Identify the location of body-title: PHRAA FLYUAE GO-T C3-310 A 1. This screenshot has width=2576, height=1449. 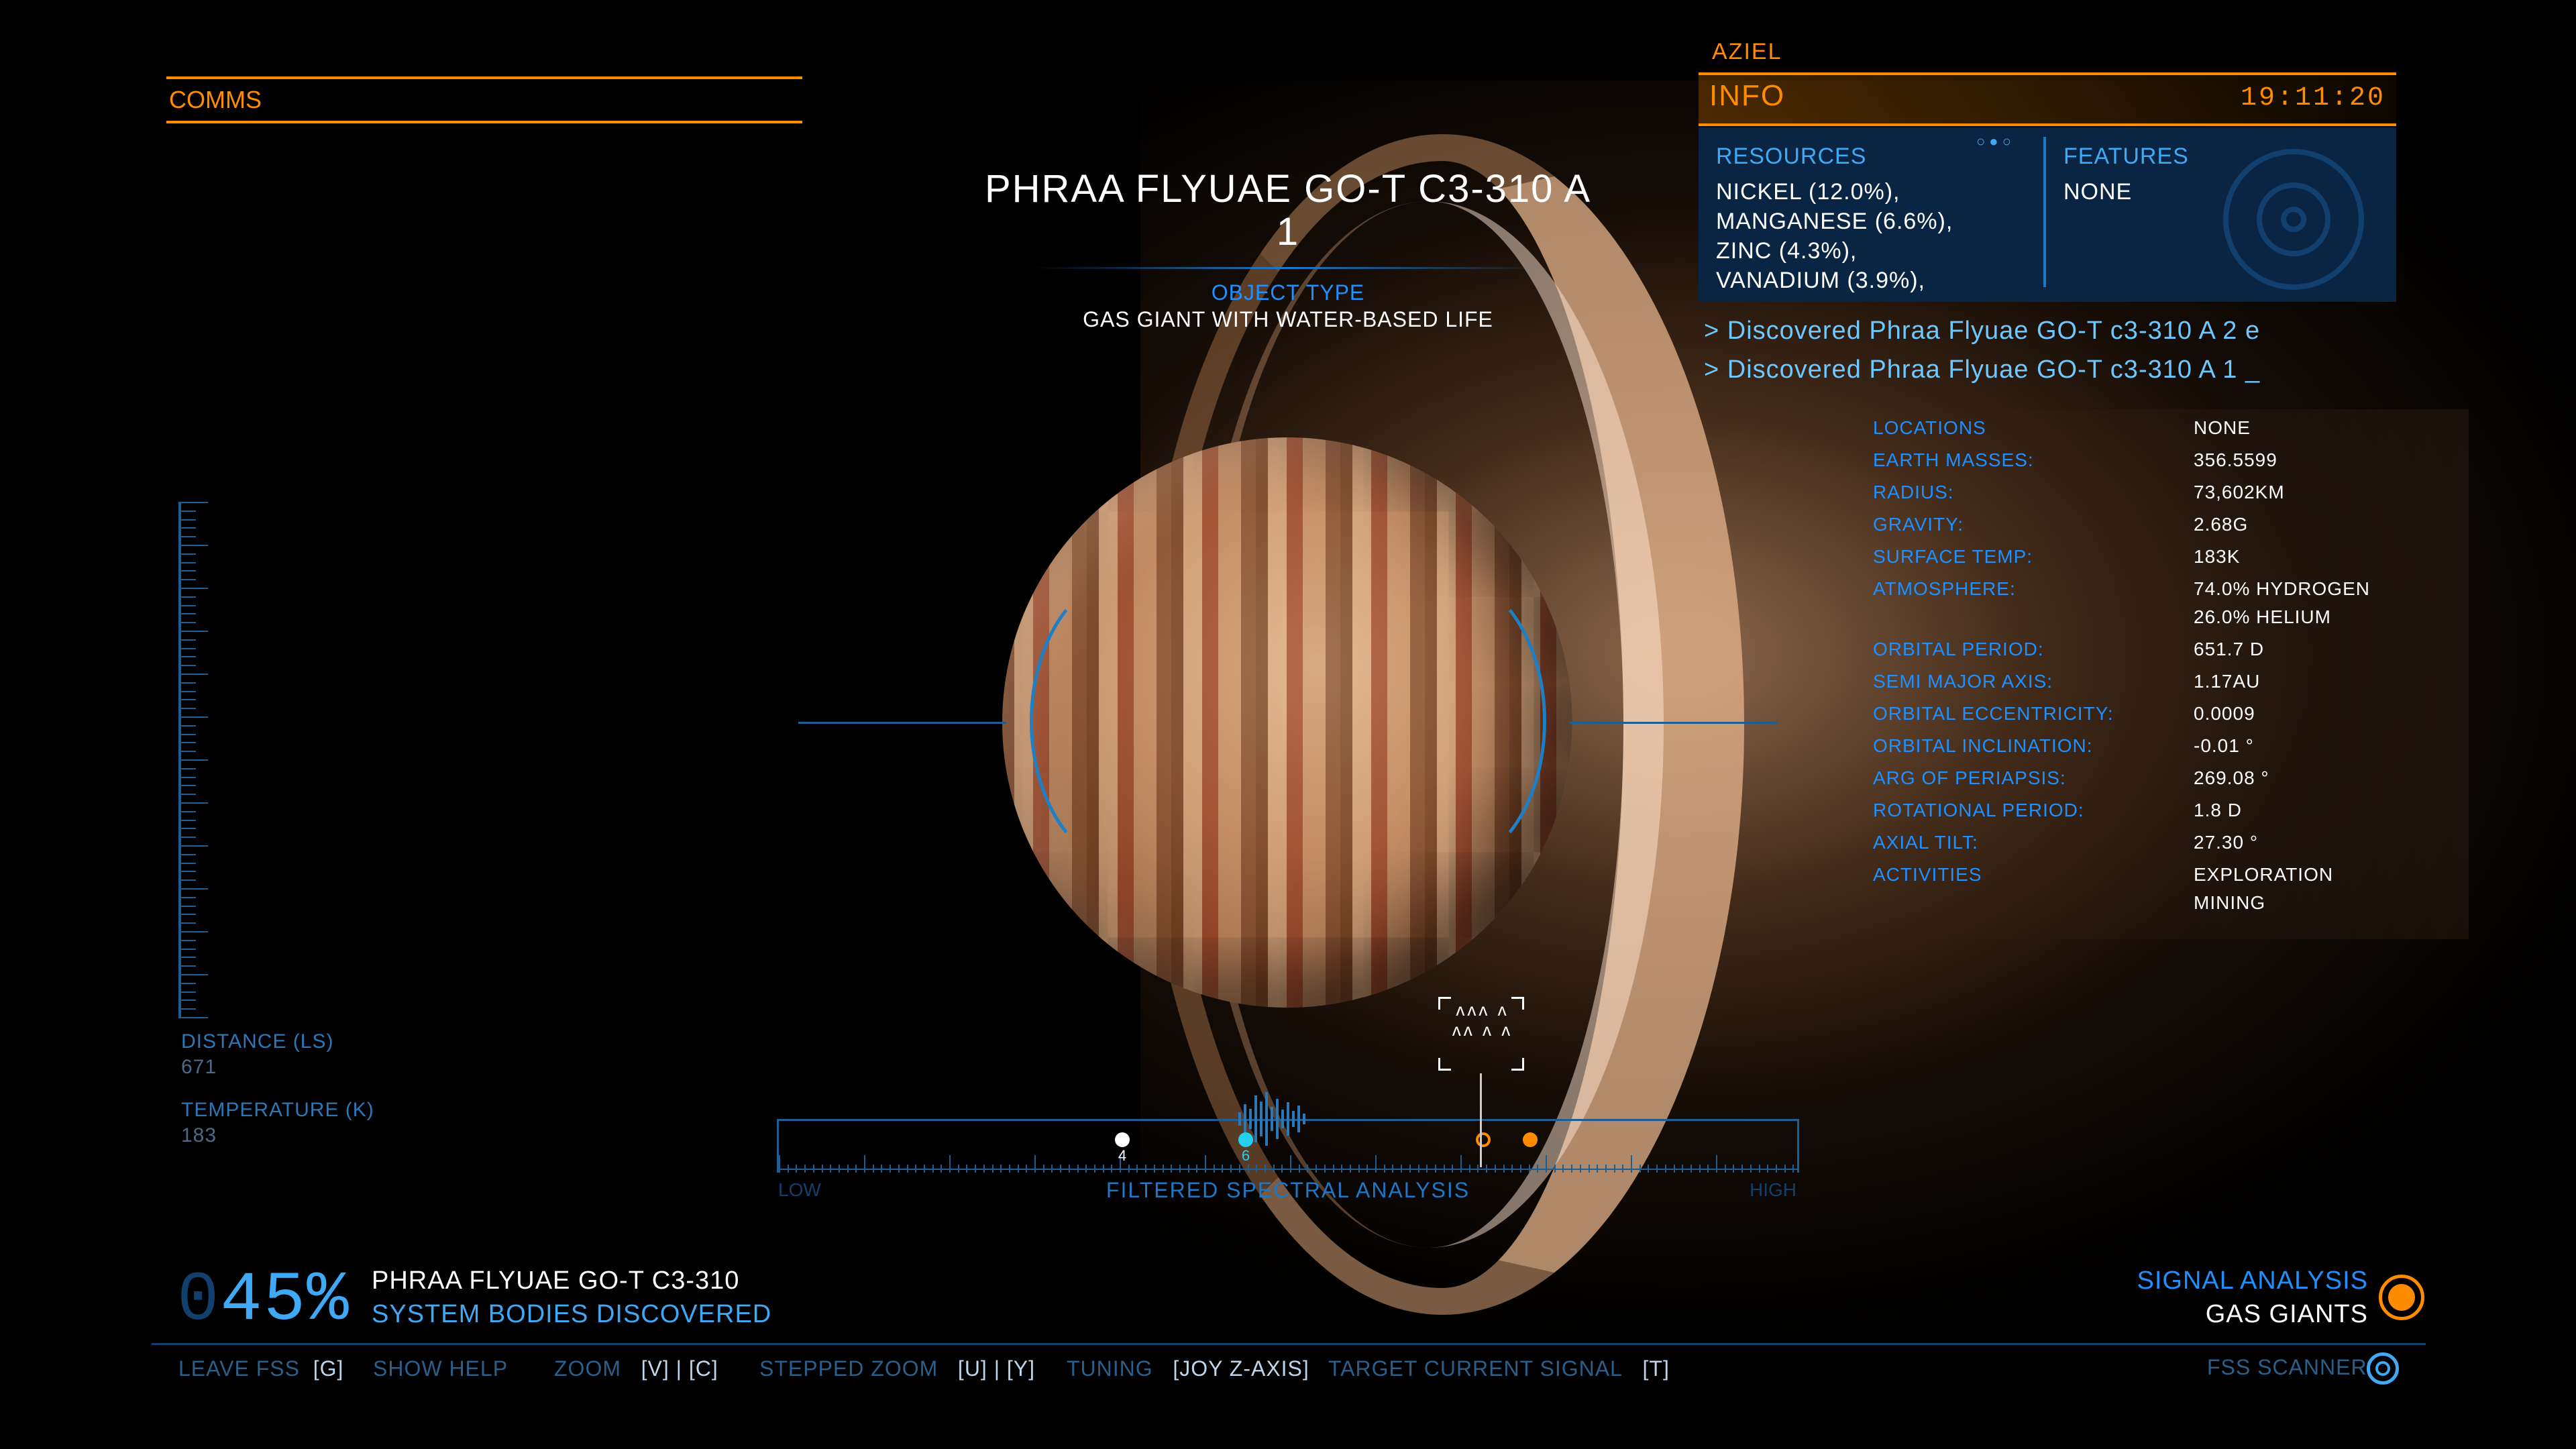
(1288, 211).